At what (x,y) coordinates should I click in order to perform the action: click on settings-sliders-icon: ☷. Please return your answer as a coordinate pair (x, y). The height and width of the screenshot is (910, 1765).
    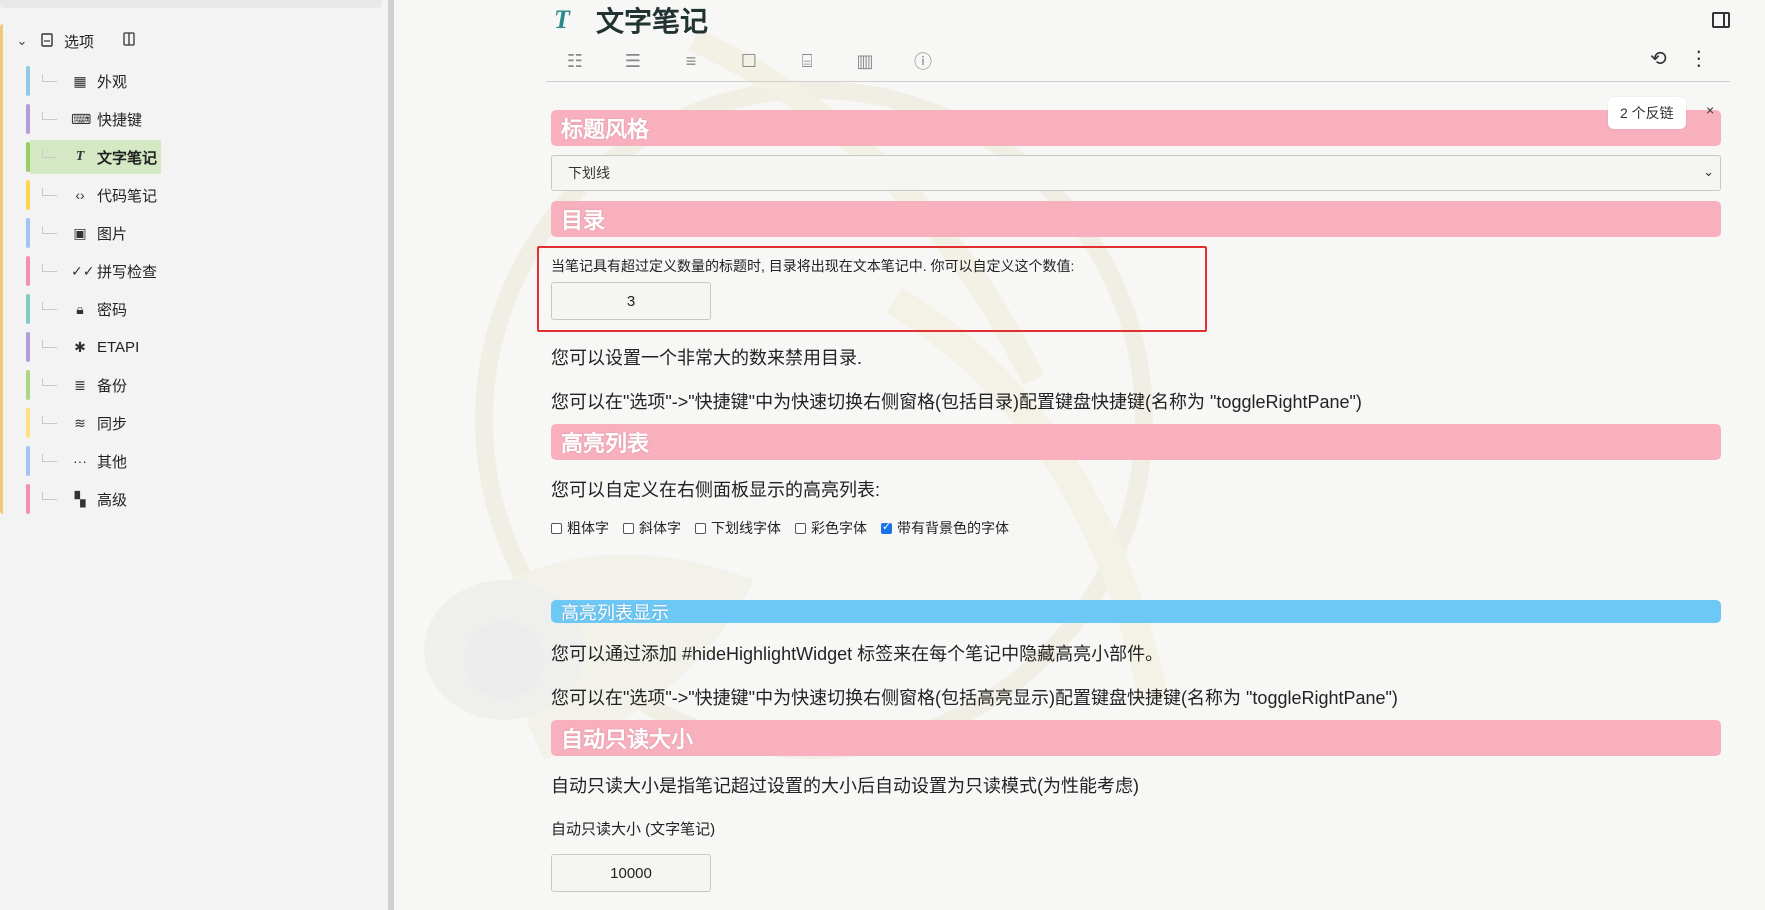
    Looking at the image, I should click on (575, 61).